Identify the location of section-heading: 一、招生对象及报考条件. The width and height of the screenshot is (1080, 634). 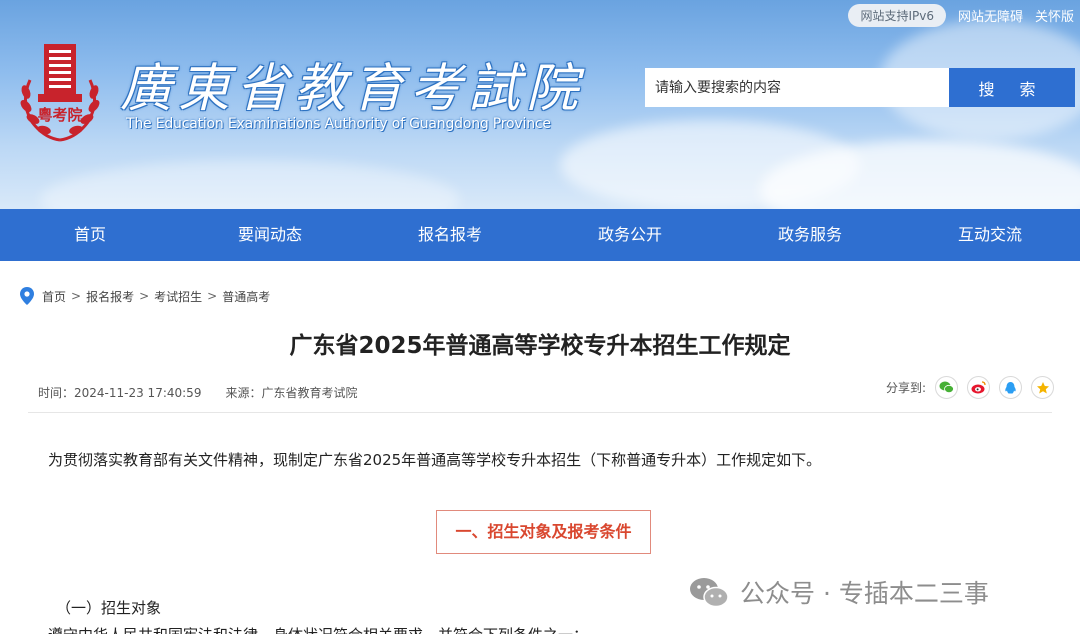
(543, 532).